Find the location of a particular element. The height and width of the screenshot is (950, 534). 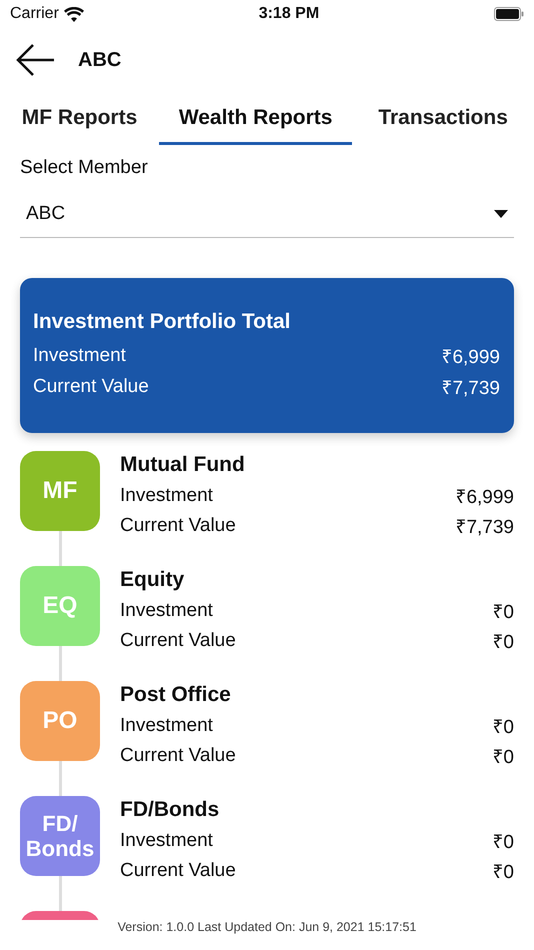

asset-badge: MF is located at coordinates (60, 491).